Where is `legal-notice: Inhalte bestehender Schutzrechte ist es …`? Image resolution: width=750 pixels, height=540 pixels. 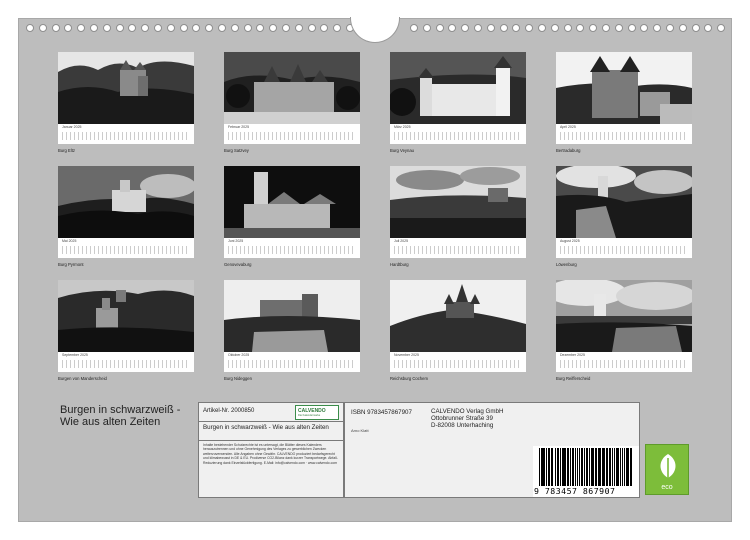 legal-notice: Inhalte bestehender Schutzrechte ist es … is located at coordinates (270, 454).